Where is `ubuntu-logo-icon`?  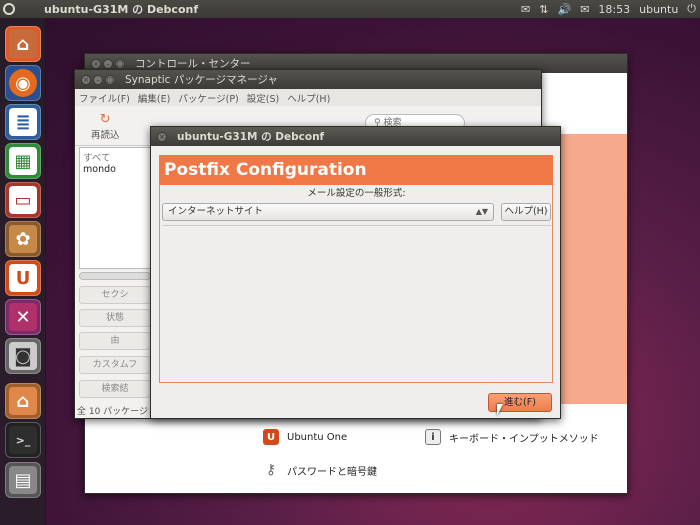
ubuntu-logo-icon is located at coordinates (9, 9).